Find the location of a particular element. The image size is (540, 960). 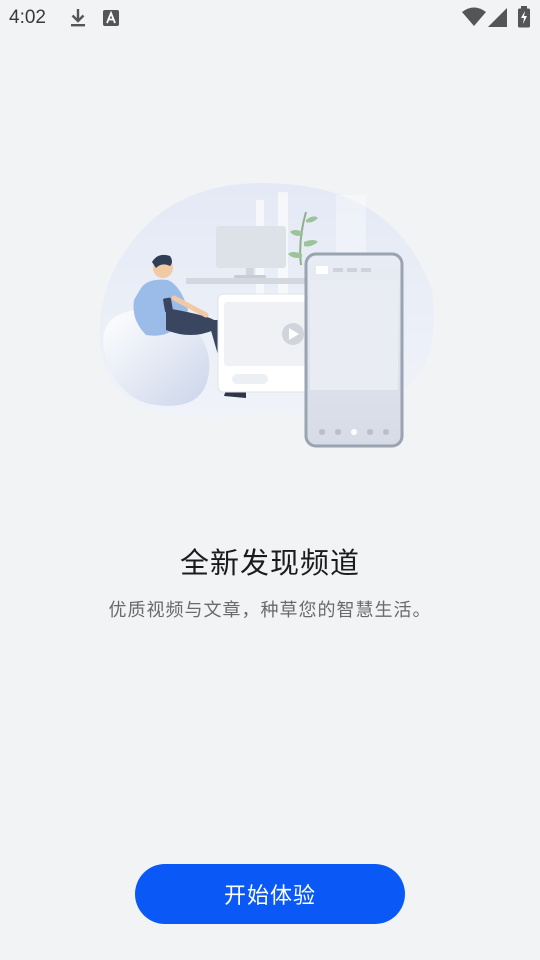

signal-icon is located at coordinates (497, 17).